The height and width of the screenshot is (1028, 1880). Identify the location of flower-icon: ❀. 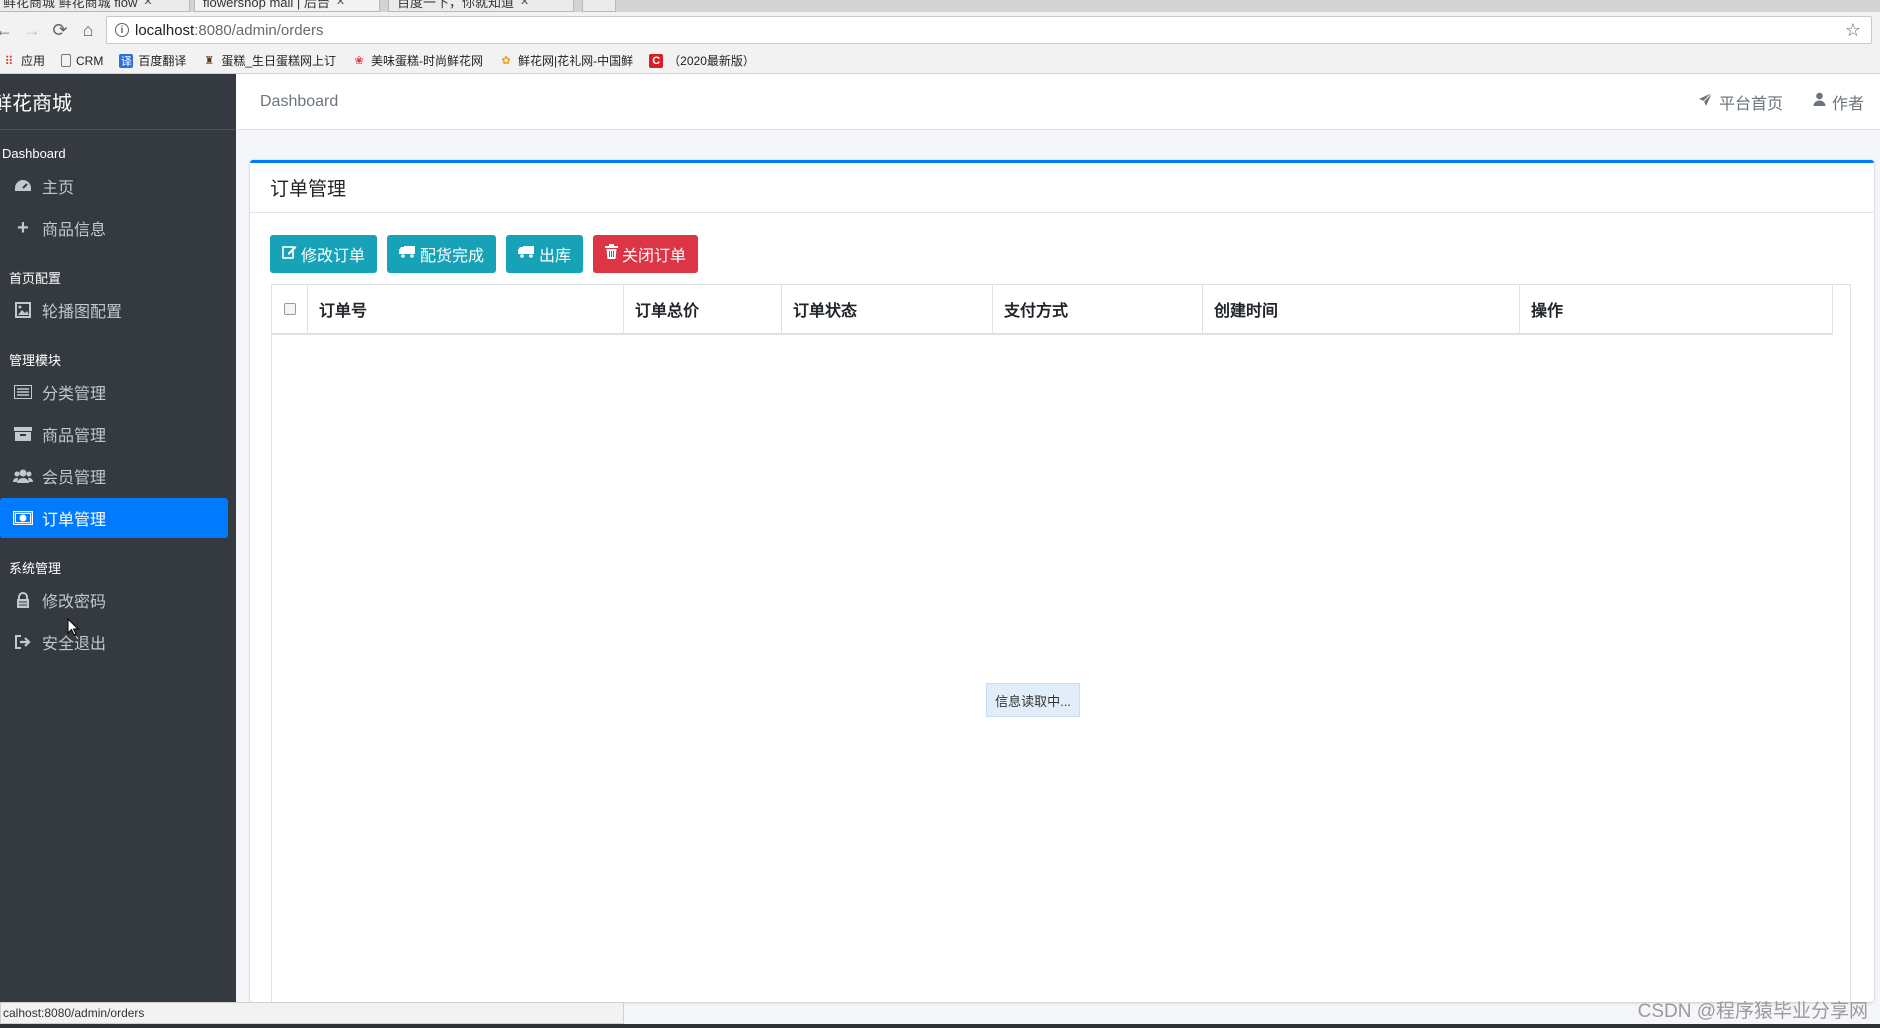
(359, 61).